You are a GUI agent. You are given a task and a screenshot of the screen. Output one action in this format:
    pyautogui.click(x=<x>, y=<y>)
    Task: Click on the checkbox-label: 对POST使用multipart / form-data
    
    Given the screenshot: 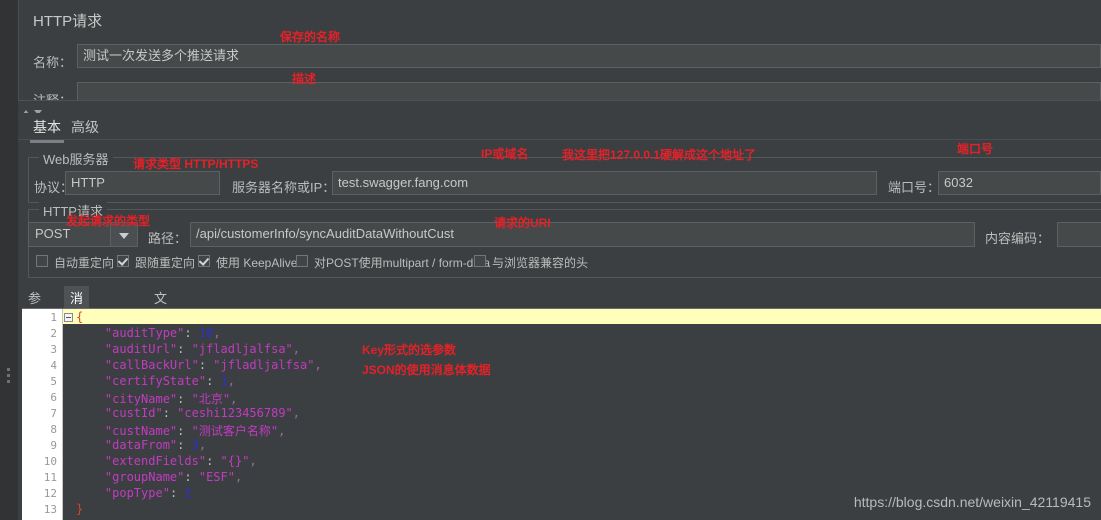 What is the action you would take?
    pyautogui.click(x=402, y=263)
    